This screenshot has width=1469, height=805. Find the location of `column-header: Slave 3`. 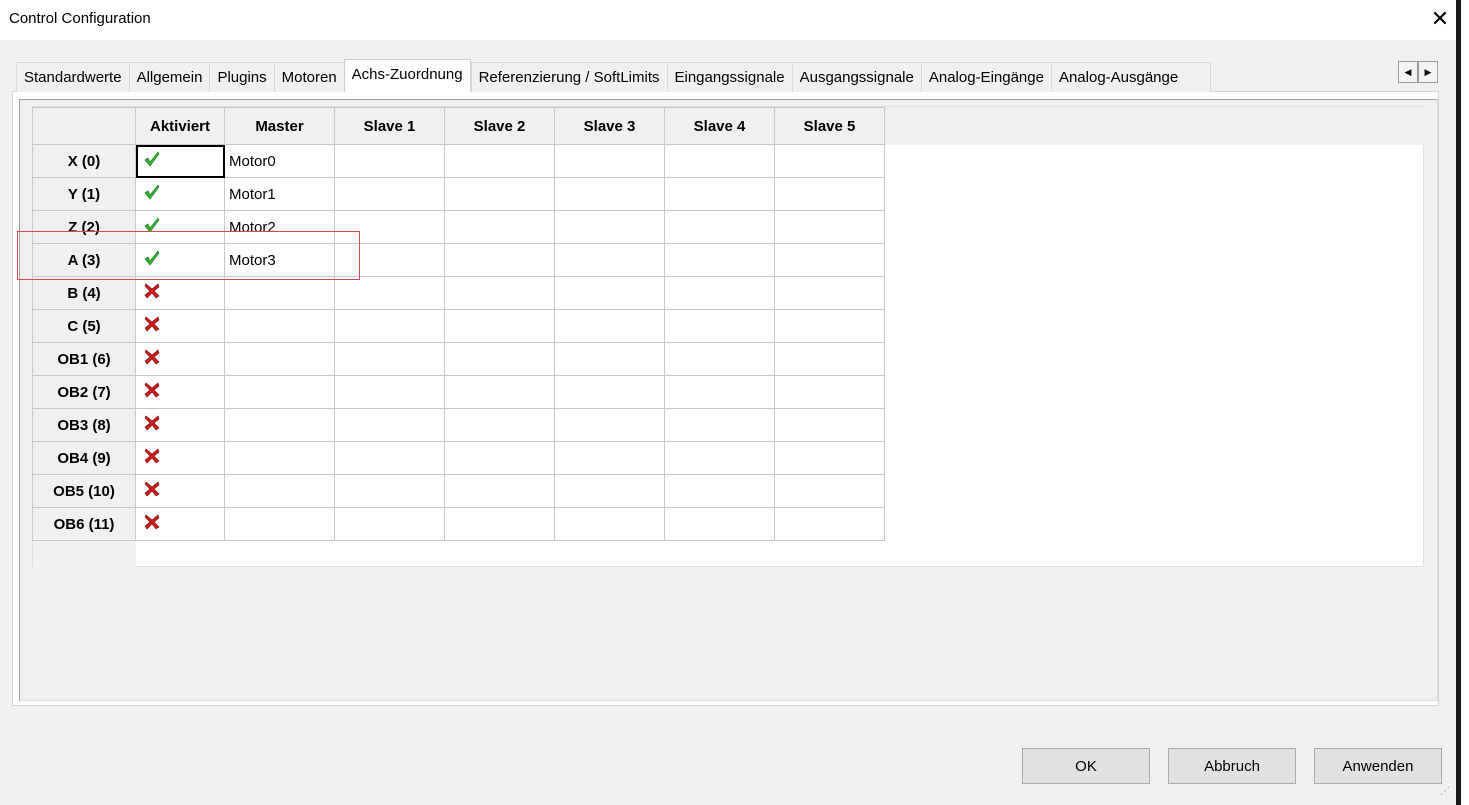

column-header: Slave 3 is located at coordinates (609, 126).